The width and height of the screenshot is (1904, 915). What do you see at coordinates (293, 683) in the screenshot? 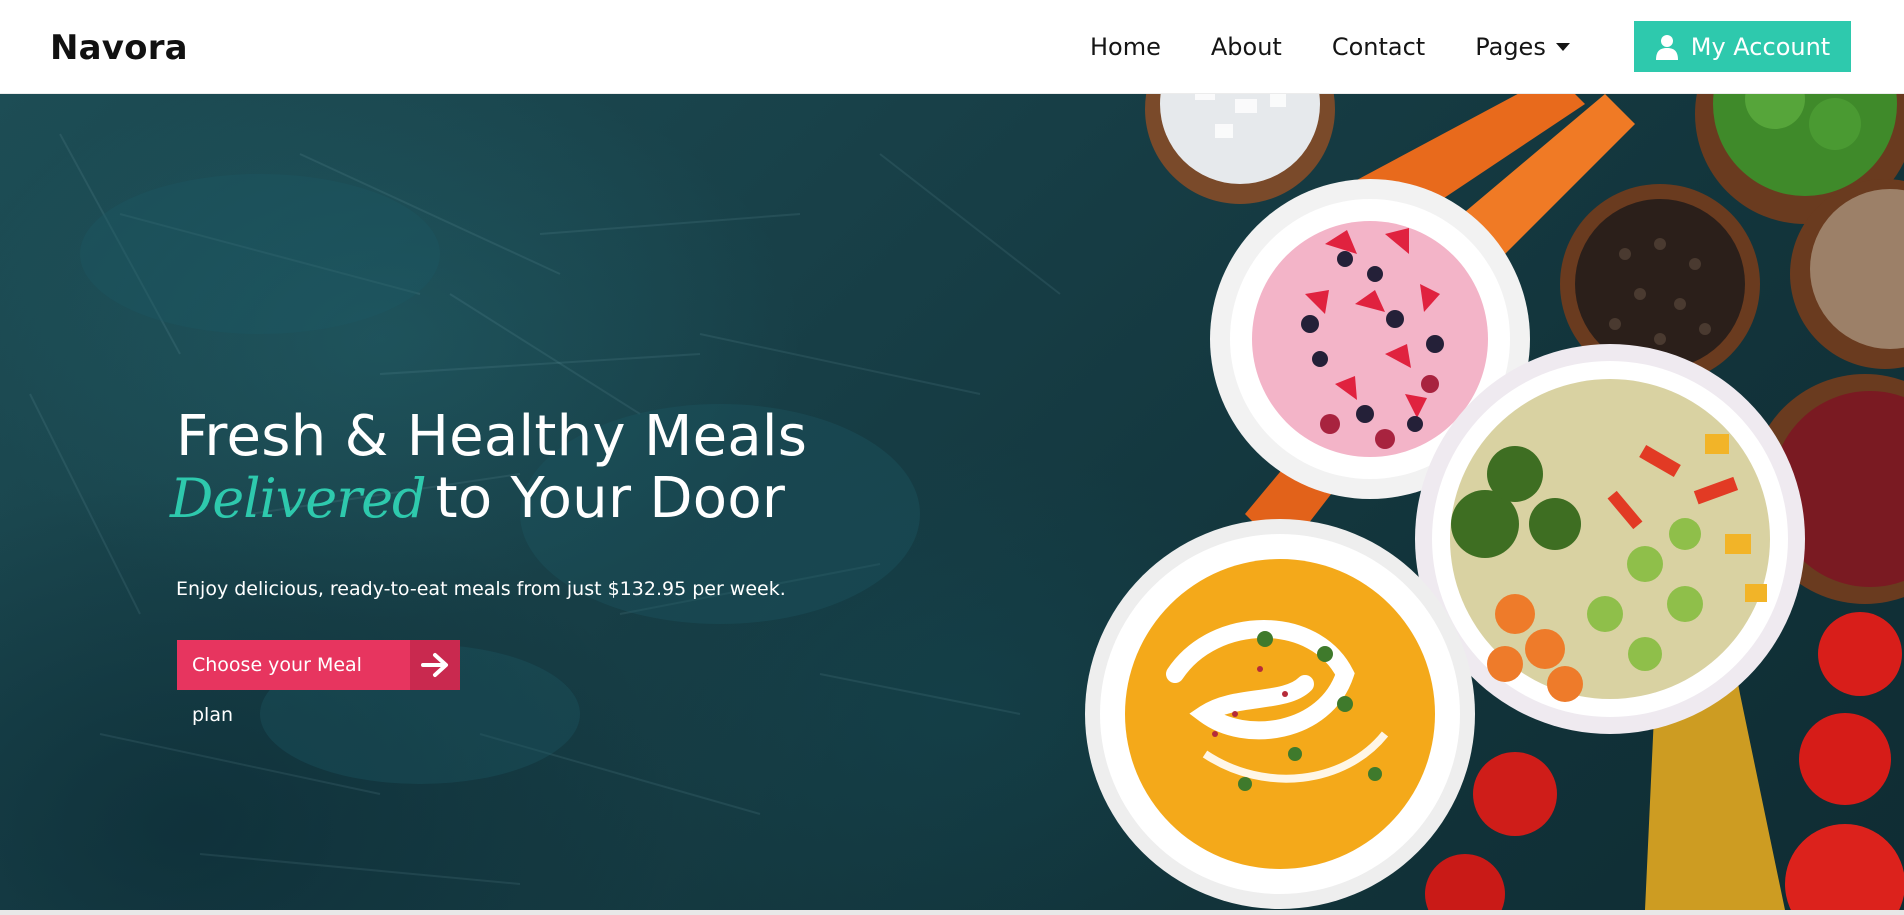
I see `cta-label: Choose your Meal plan` at bounding box center [293, 683].